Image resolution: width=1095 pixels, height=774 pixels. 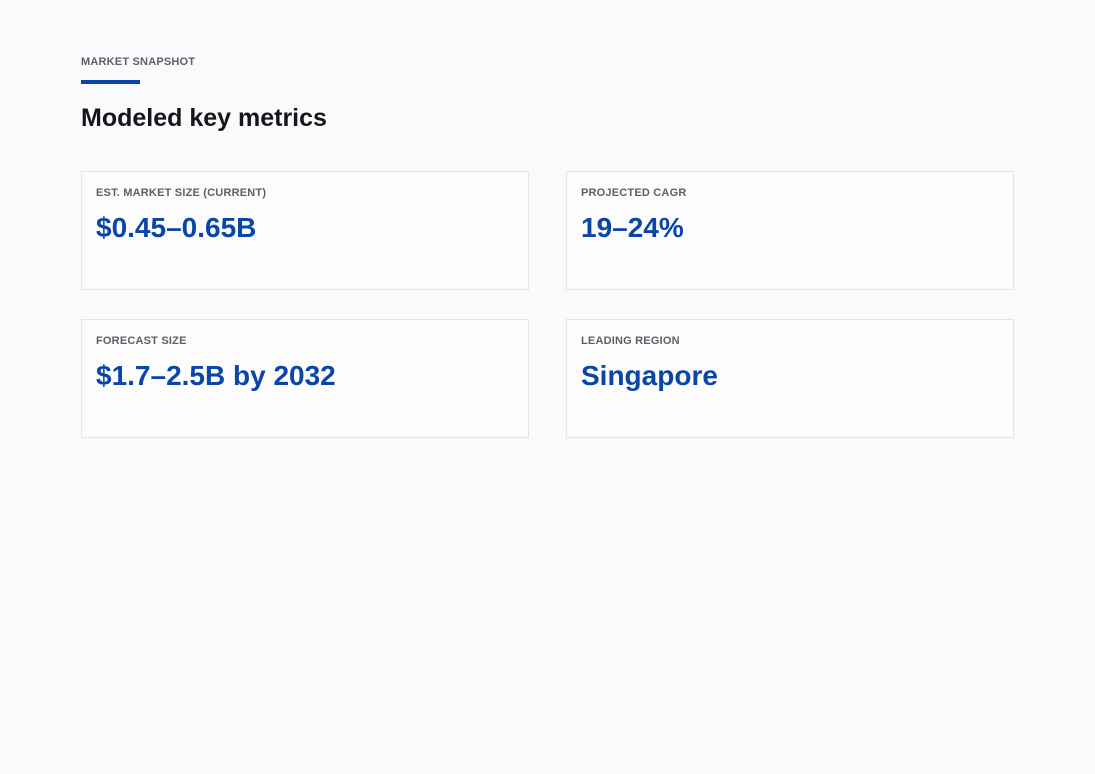 I want to click on page-title: Modeled key metrics, so click(x=204, y=118).